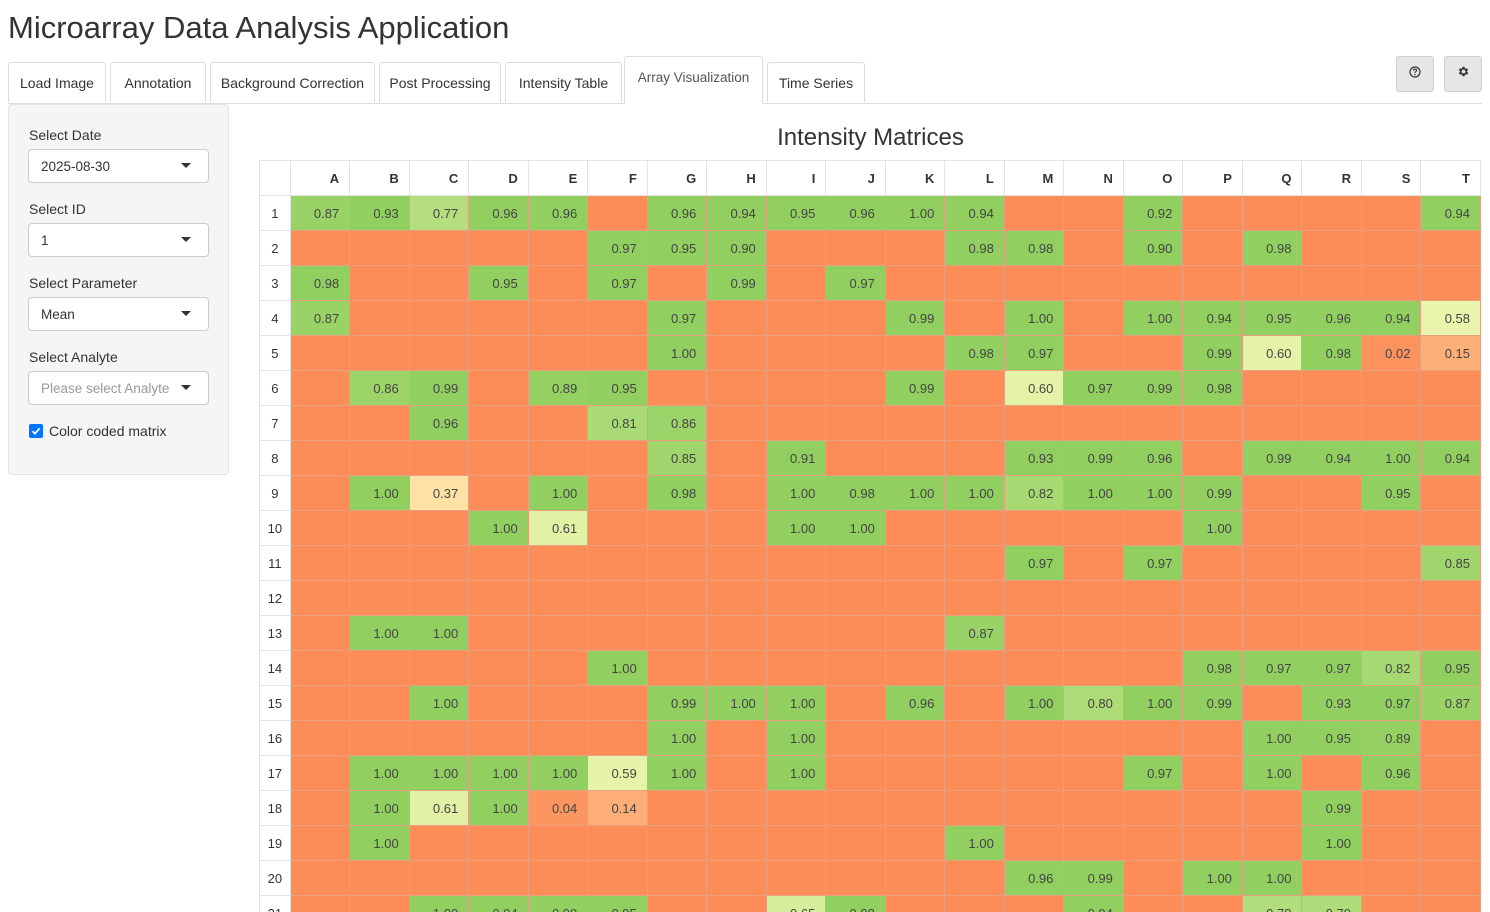 Image resolution: width=1490 pixels, height=912 pixels. Describe the element at coordinates (558, 808) in the screenshot. I see `matrix-cell: 0.04` at that location.